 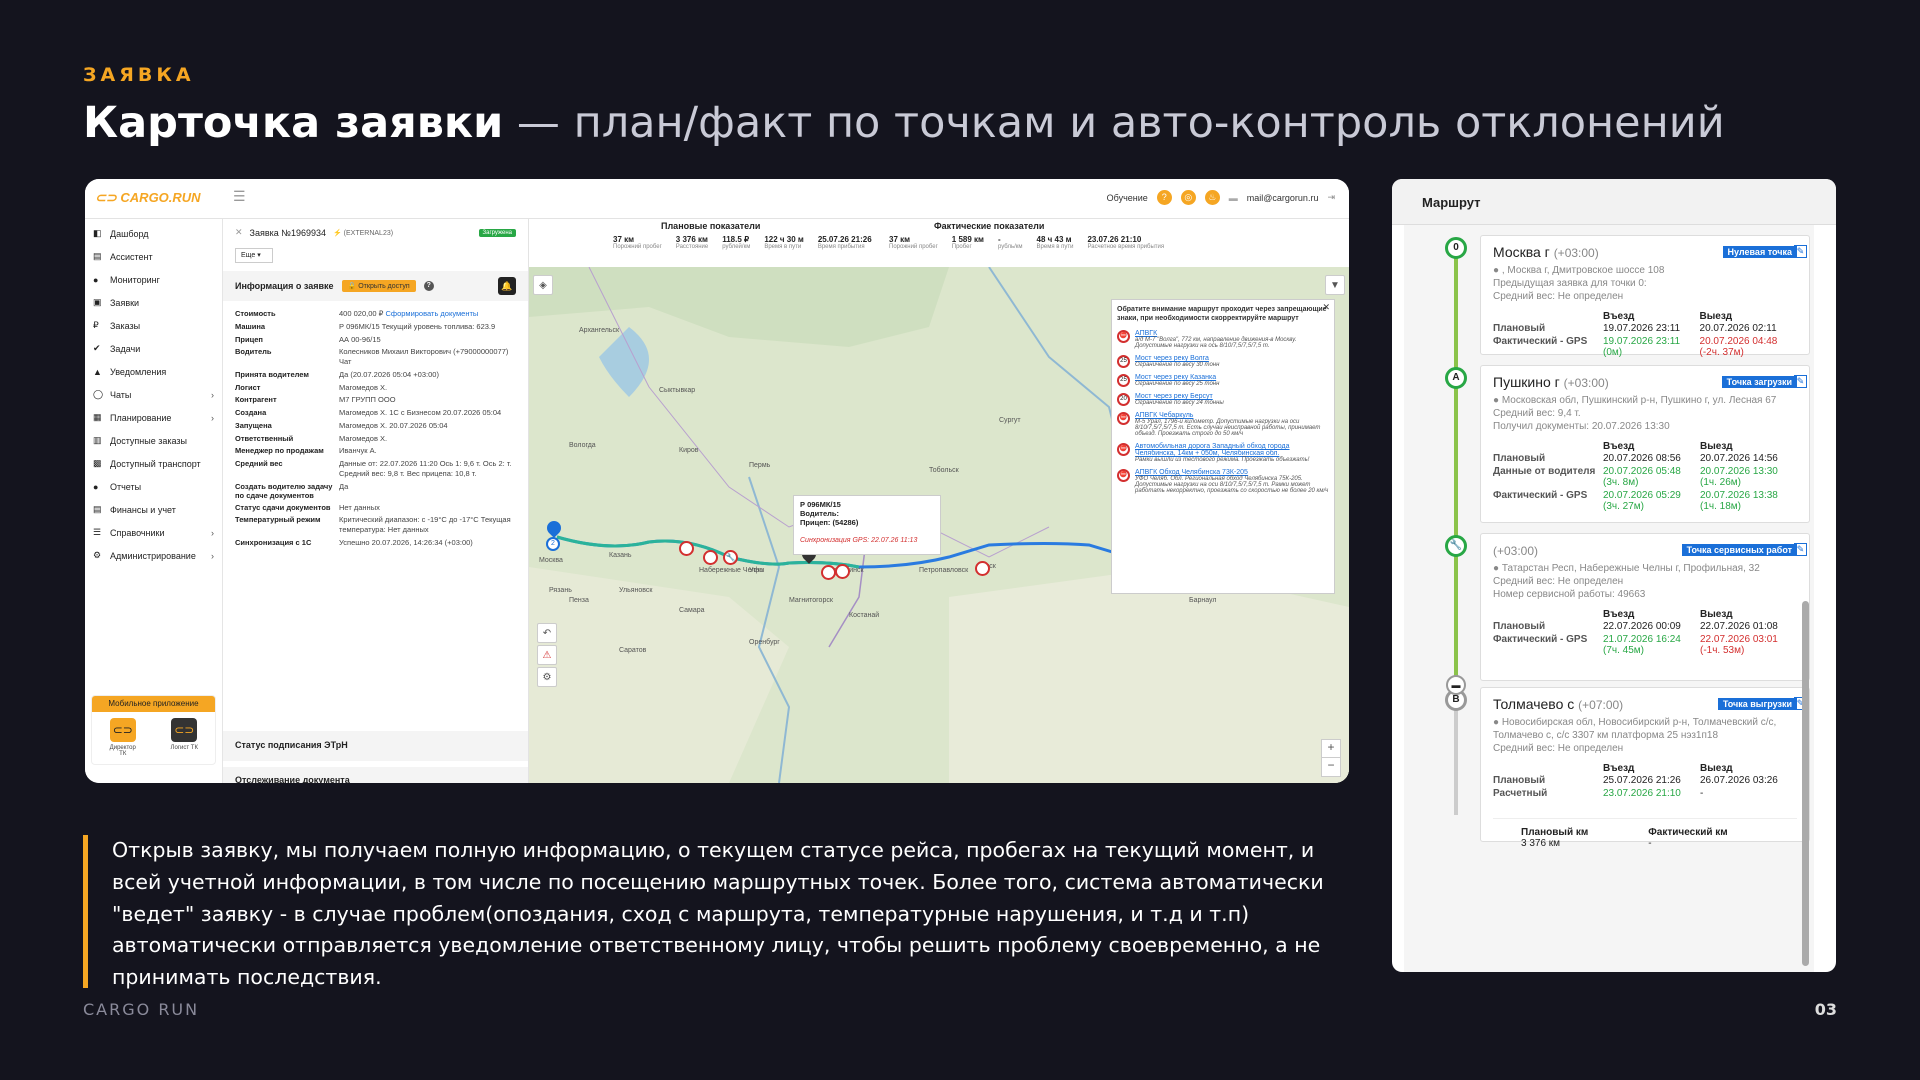 What do you see at coordinates (97, 302) in the screenshot?
I see `requests-icon: ▣` at bounding box center [97, 302].